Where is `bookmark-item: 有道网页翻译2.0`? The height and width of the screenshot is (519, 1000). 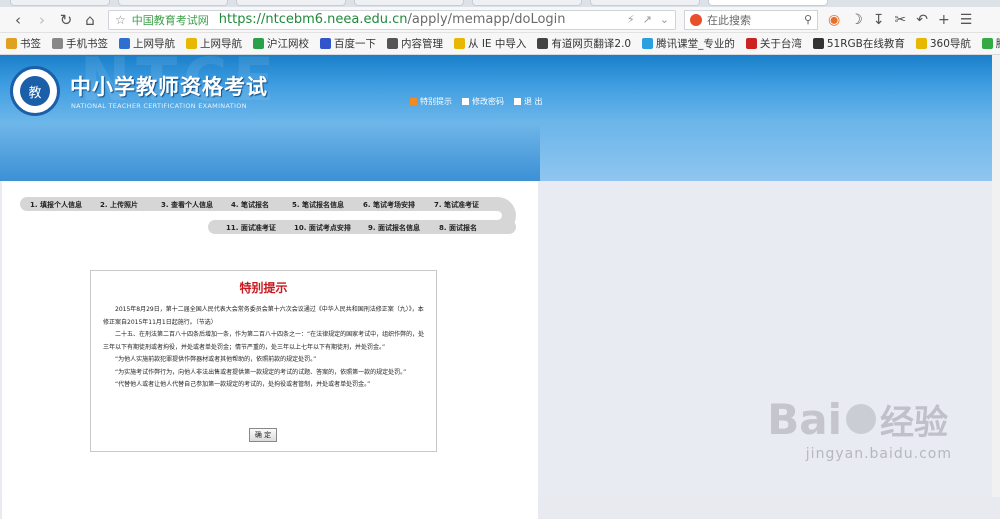 bookmark-item: 有道网页翻译2.0 is located at coordinates (584, 43).